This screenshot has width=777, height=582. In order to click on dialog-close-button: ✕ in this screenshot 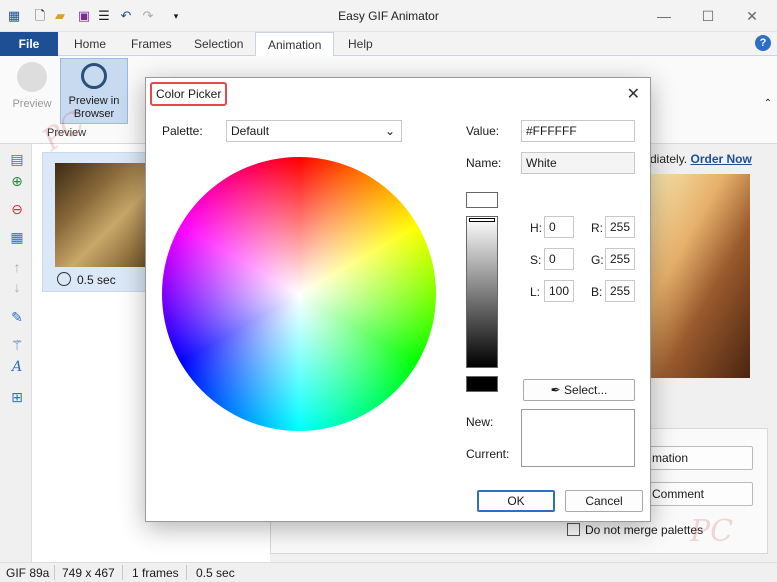, I will do `click(633, 94)`.